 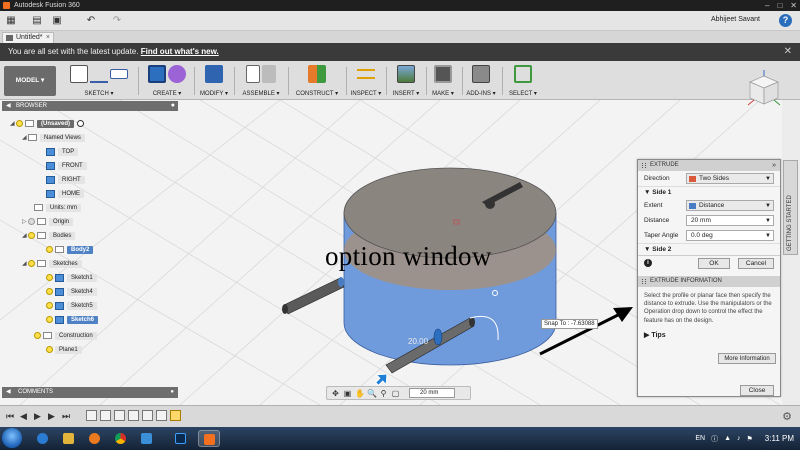 I want to click on flag-icon: ⚑, so click(x=750, y=439).